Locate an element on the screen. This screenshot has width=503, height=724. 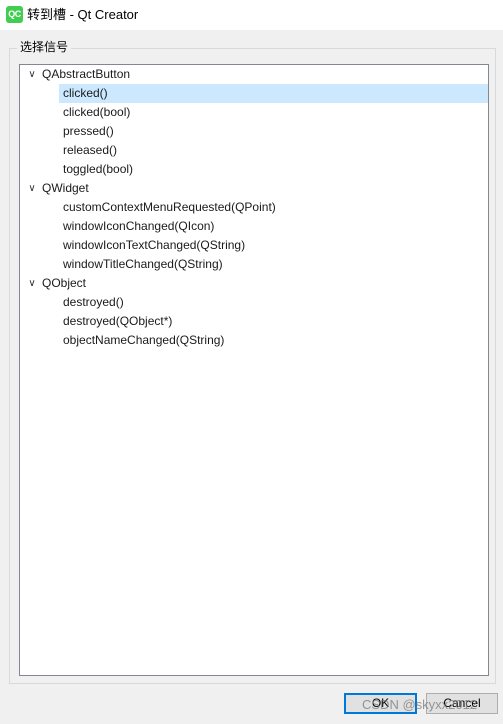
window-title: 转到槽 - Qt Creator is located at coordinates (83, 14).